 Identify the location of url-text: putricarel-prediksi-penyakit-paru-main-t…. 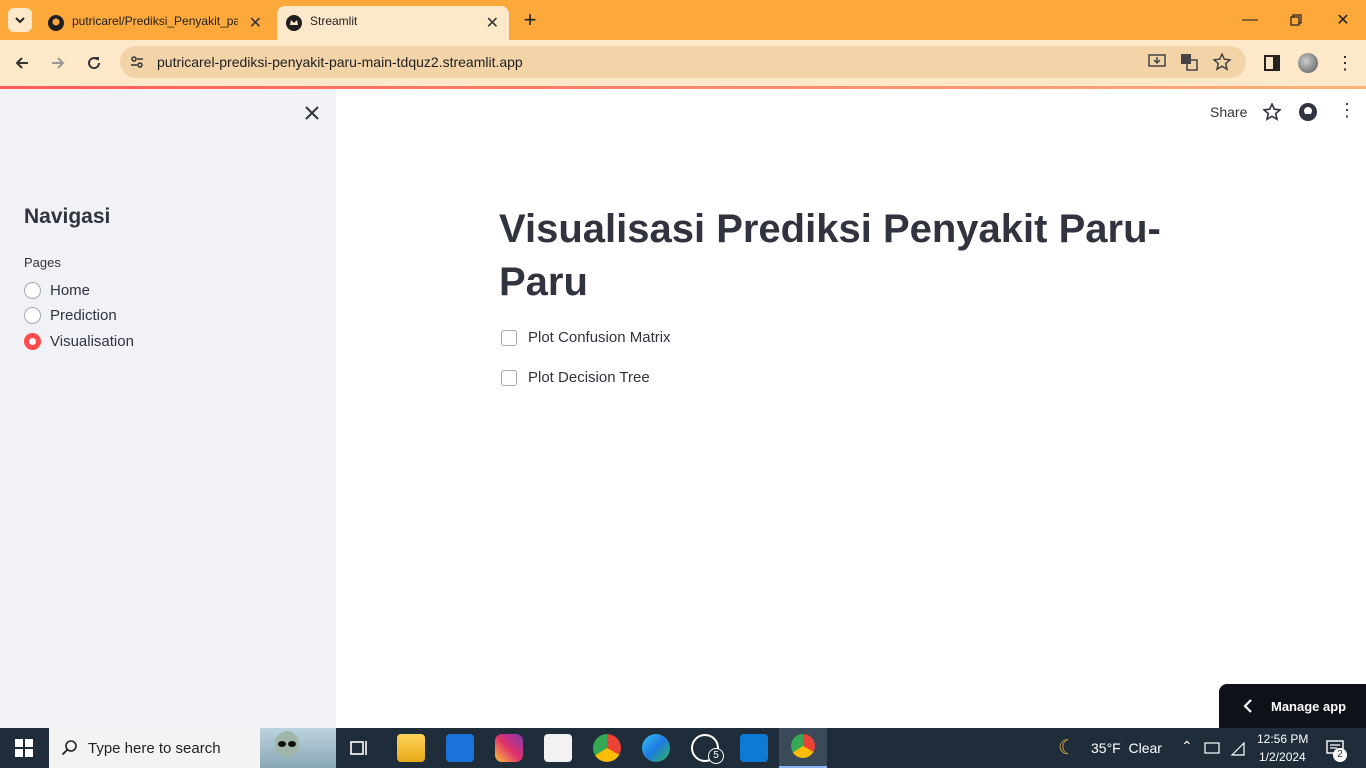
(340, 62).